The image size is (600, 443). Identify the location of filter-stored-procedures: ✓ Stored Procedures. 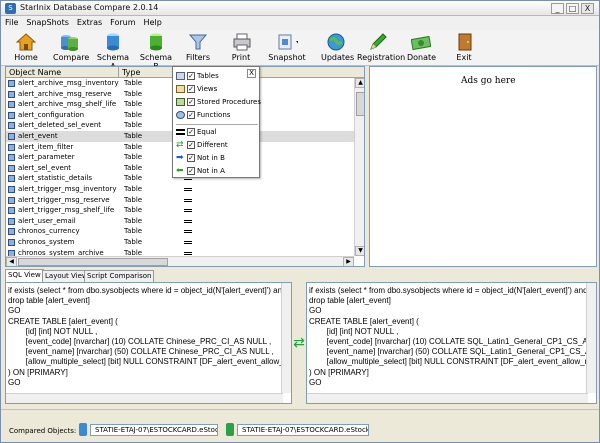
(218, 102).